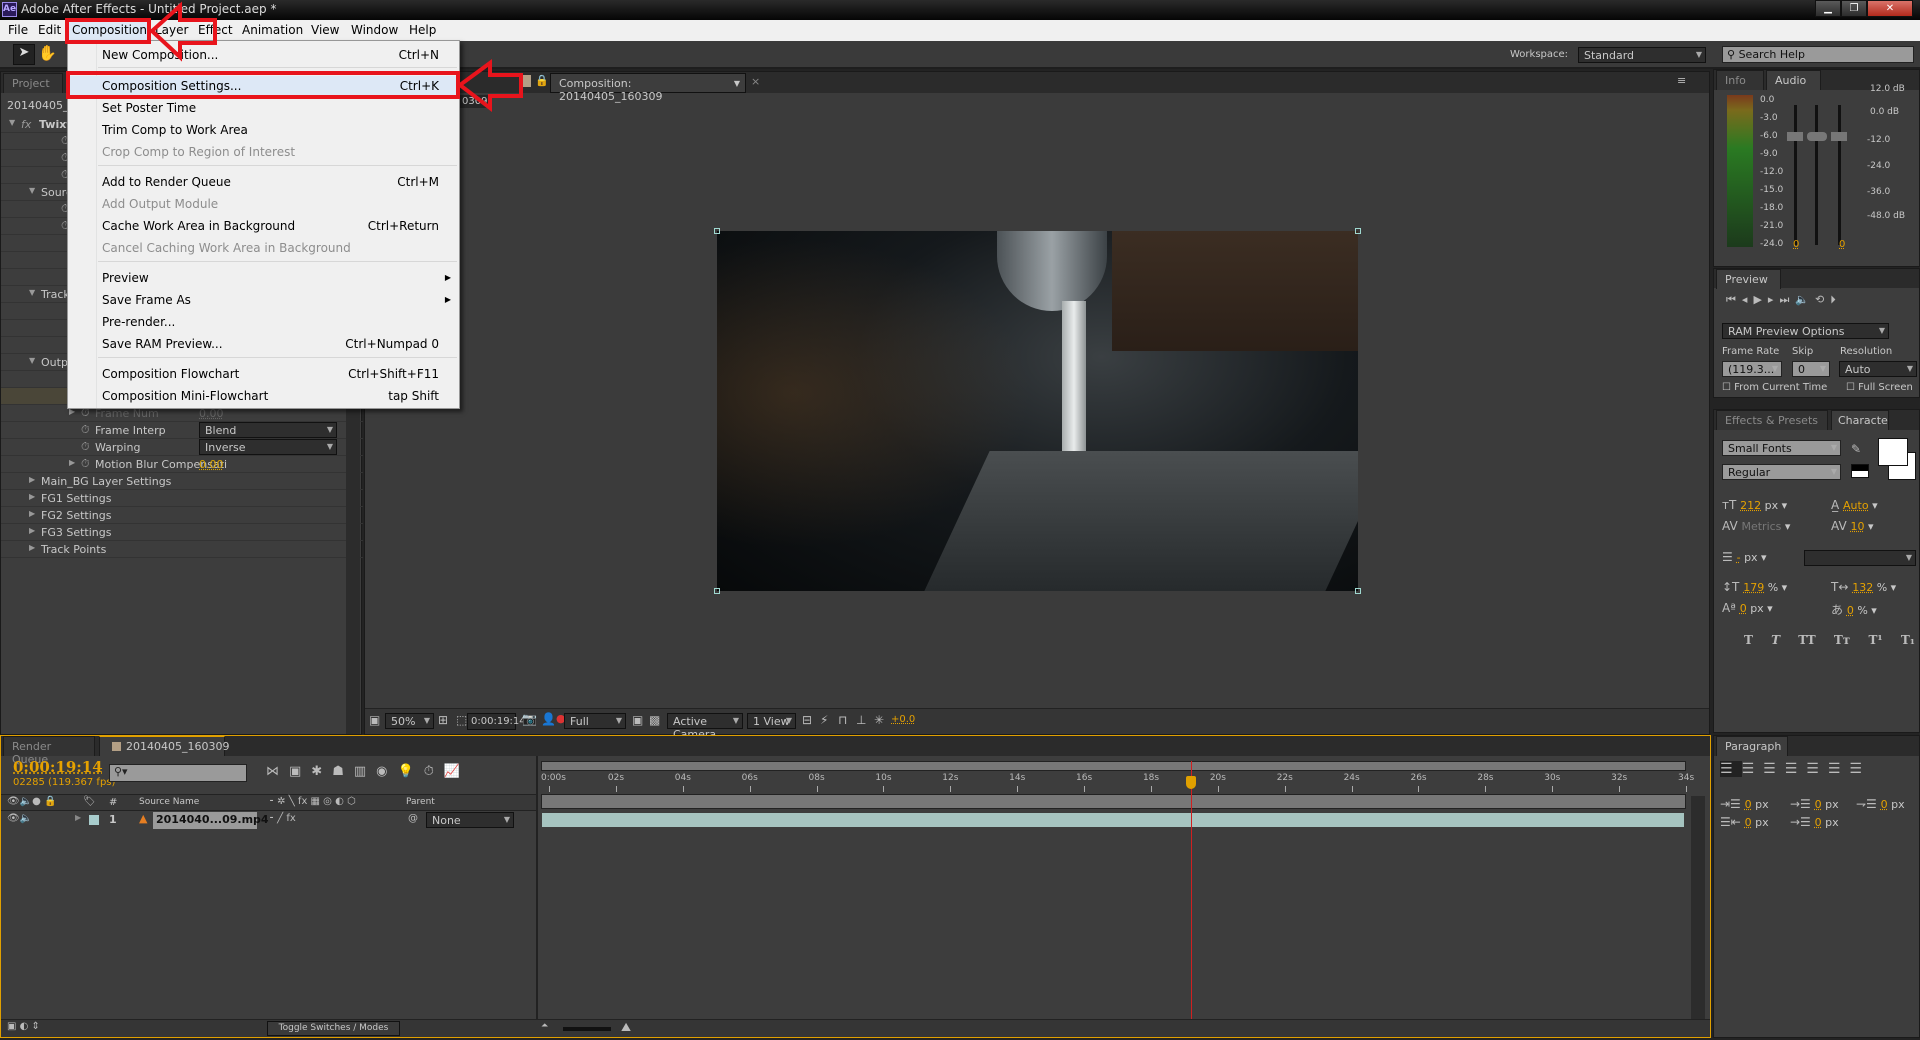 The image size is (1920, 1040). What do you see at coordinates (1744, 822) in the screenshot?
I see `indent-right-field: ☰⇤ 0 px` at bounding box center [1744, 822].